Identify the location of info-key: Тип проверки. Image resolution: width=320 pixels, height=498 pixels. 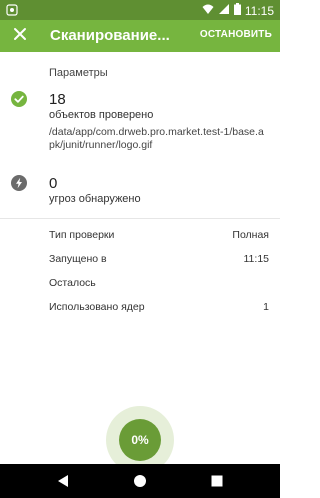
(82, 235).